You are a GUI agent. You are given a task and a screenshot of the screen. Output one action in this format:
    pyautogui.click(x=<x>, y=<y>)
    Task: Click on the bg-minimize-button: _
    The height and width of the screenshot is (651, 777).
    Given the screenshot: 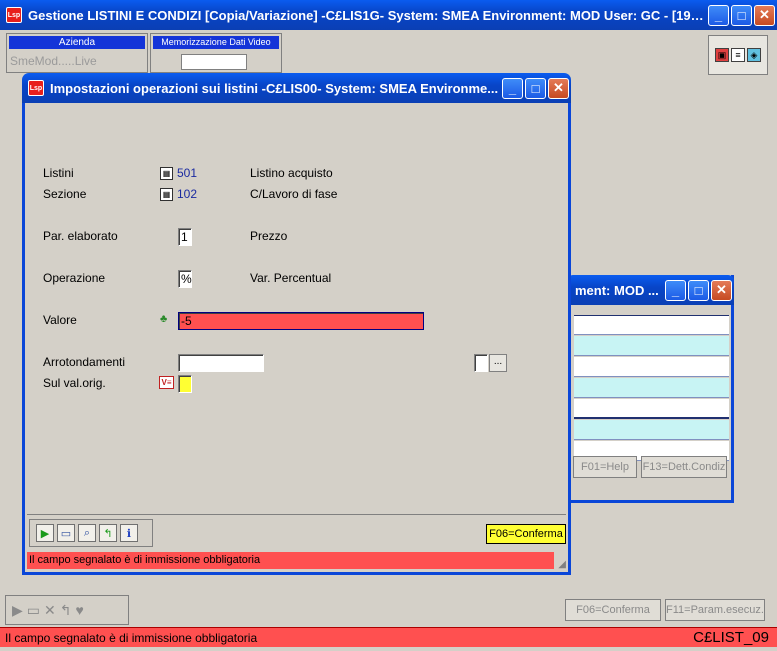 What is the action you would take?
    pyautogui.click(x=675, y=290)
    